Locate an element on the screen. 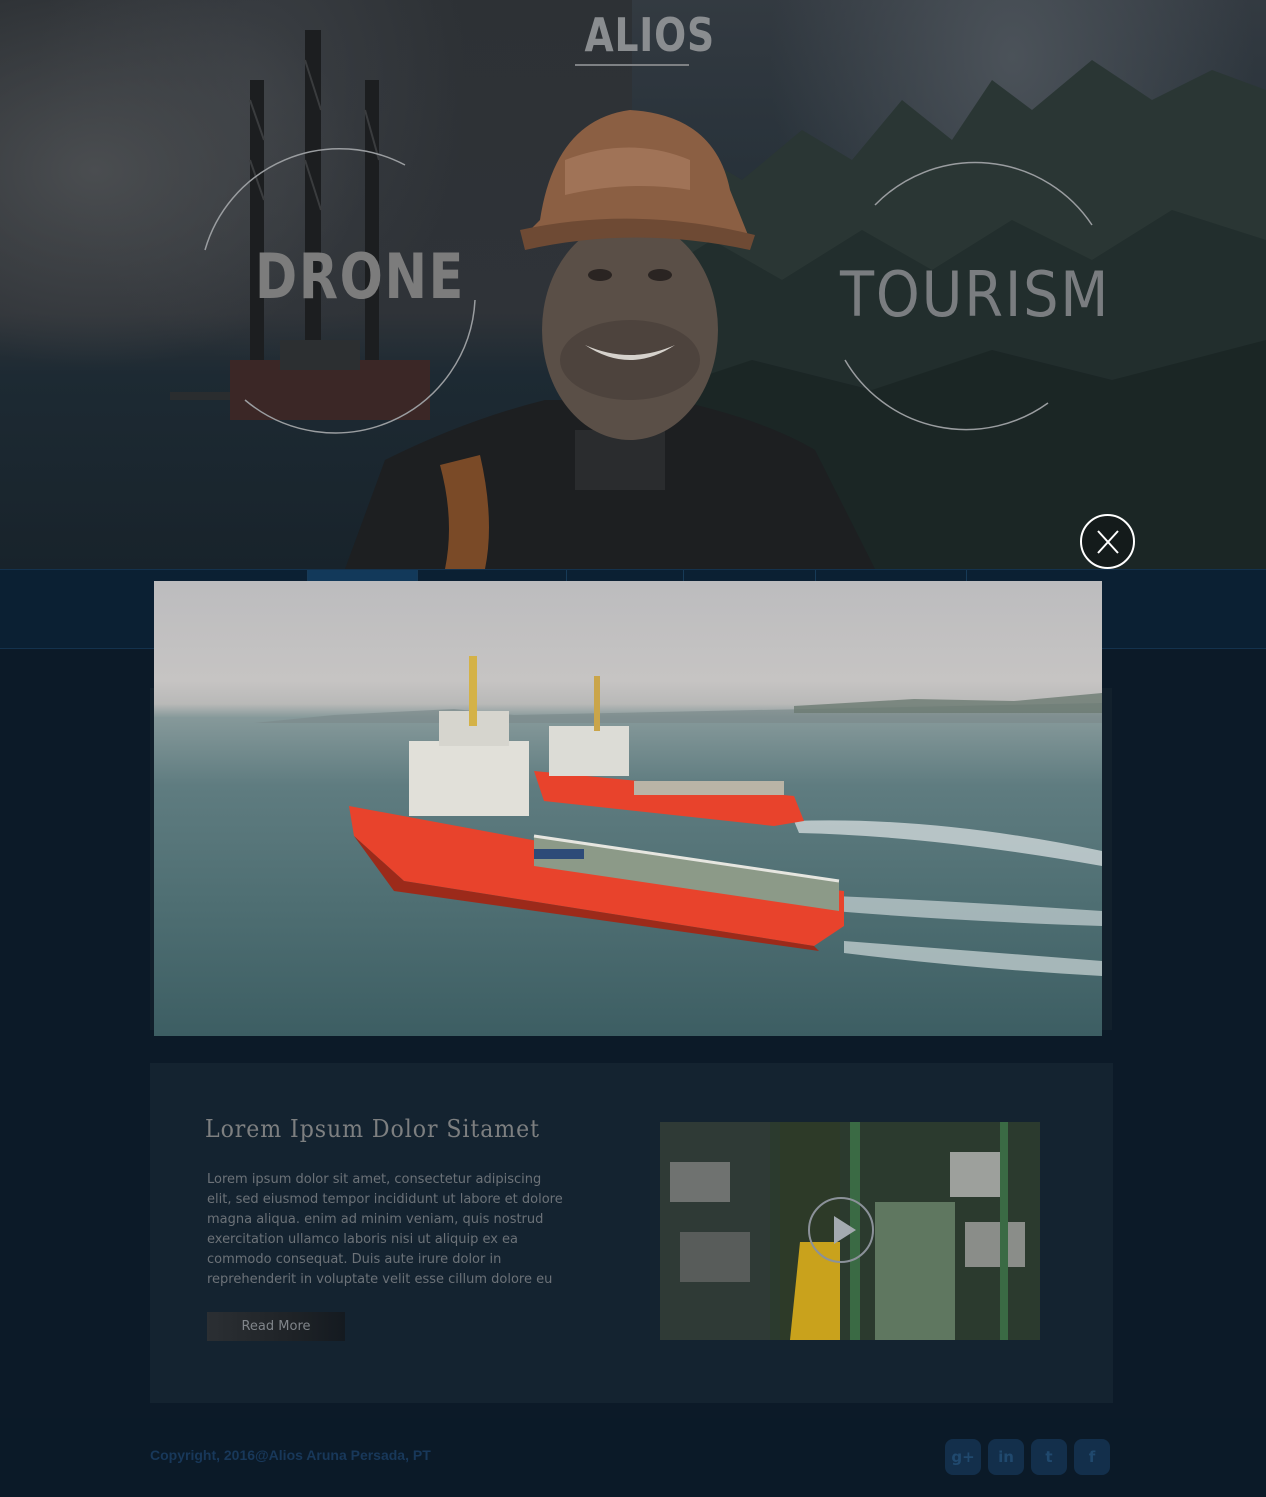 Image resolution: width=1266 pixels, height=1497 pixels. drone-category-link: DRONE is located at coordinates (360, 276).